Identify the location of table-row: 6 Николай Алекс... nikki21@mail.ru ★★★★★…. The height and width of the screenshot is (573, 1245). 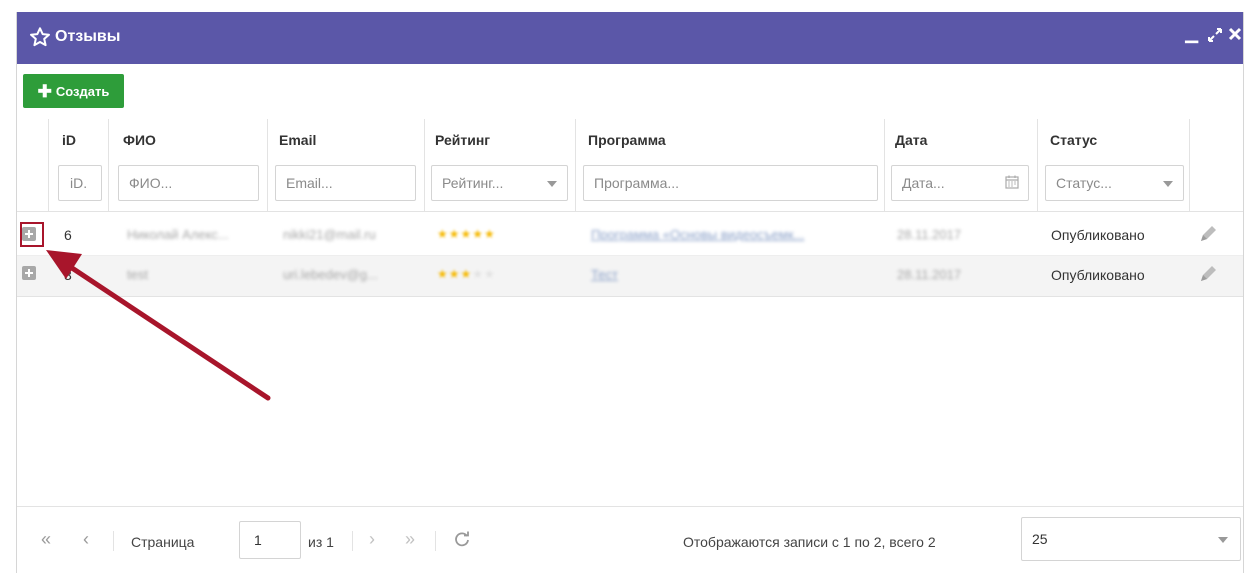
(630, 235).